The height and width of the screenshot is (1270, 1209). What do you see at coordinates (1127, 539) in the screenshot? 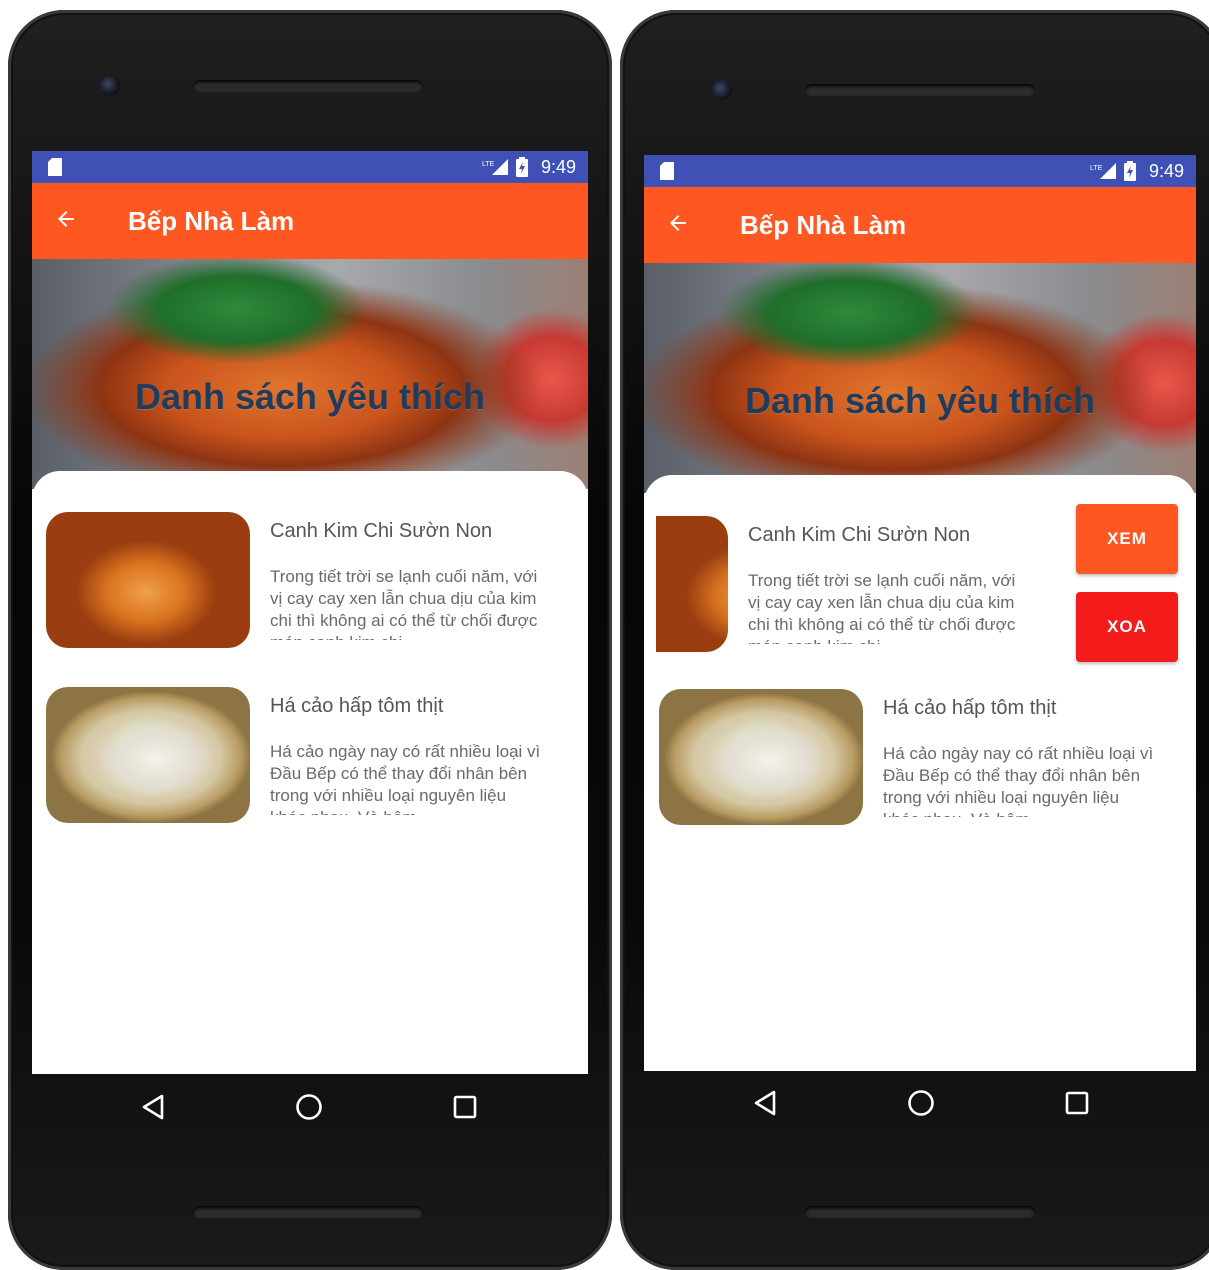
I see `view-button: XEM` at bounding box center [1127, 539].